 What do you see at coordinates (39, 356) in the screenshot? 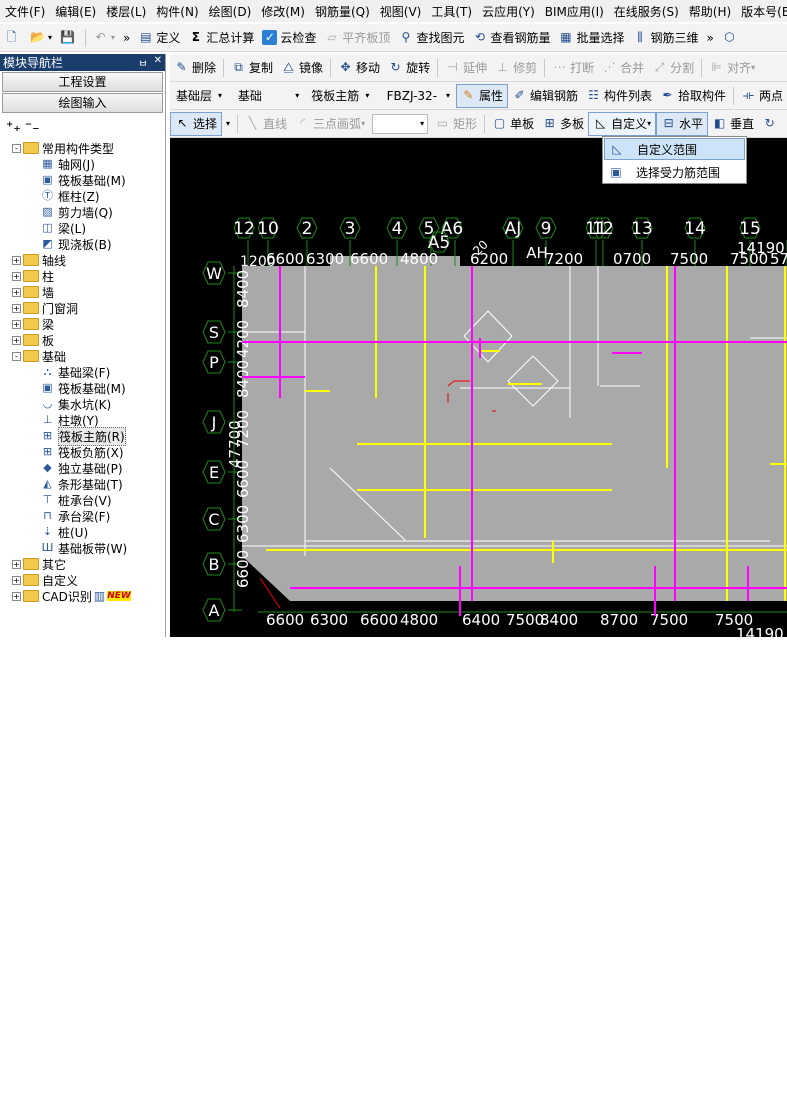
I see `tree-folder: - 基础` at bounding box center [39, 356].